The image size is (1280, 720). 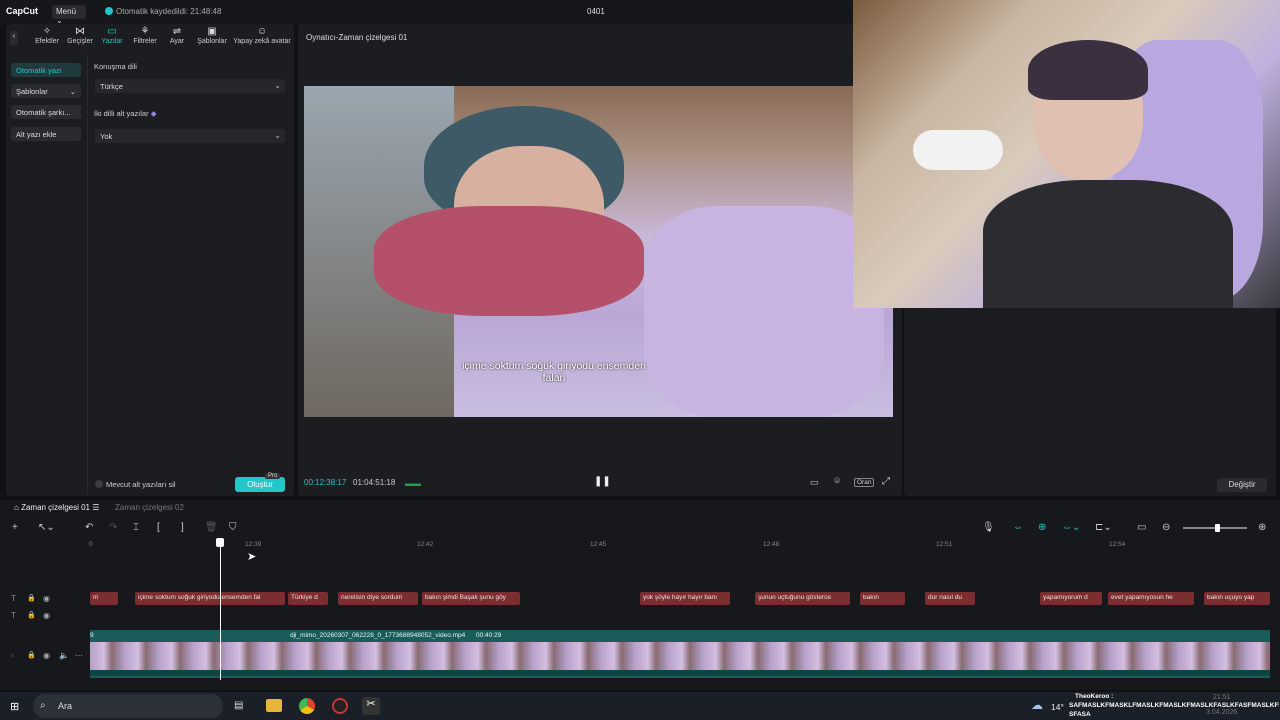 What do you see at coordinates (210, 598) in the screenshot?
I see `caption-clip: içime soktum soğuk giriyodu ensemden fal` at bounding box center [210, 598].